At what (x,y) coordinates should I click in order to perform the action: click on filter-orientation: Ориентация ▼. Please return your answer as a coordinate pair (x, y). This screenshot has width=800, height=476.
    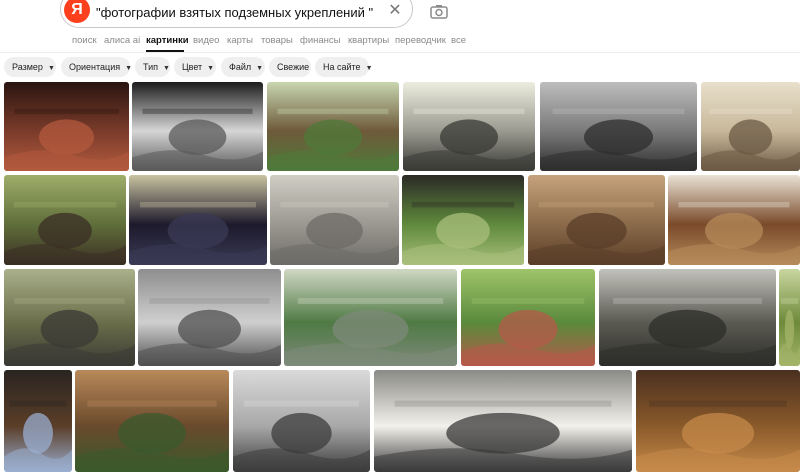
    Looking at the image, I should click on (97, 67).